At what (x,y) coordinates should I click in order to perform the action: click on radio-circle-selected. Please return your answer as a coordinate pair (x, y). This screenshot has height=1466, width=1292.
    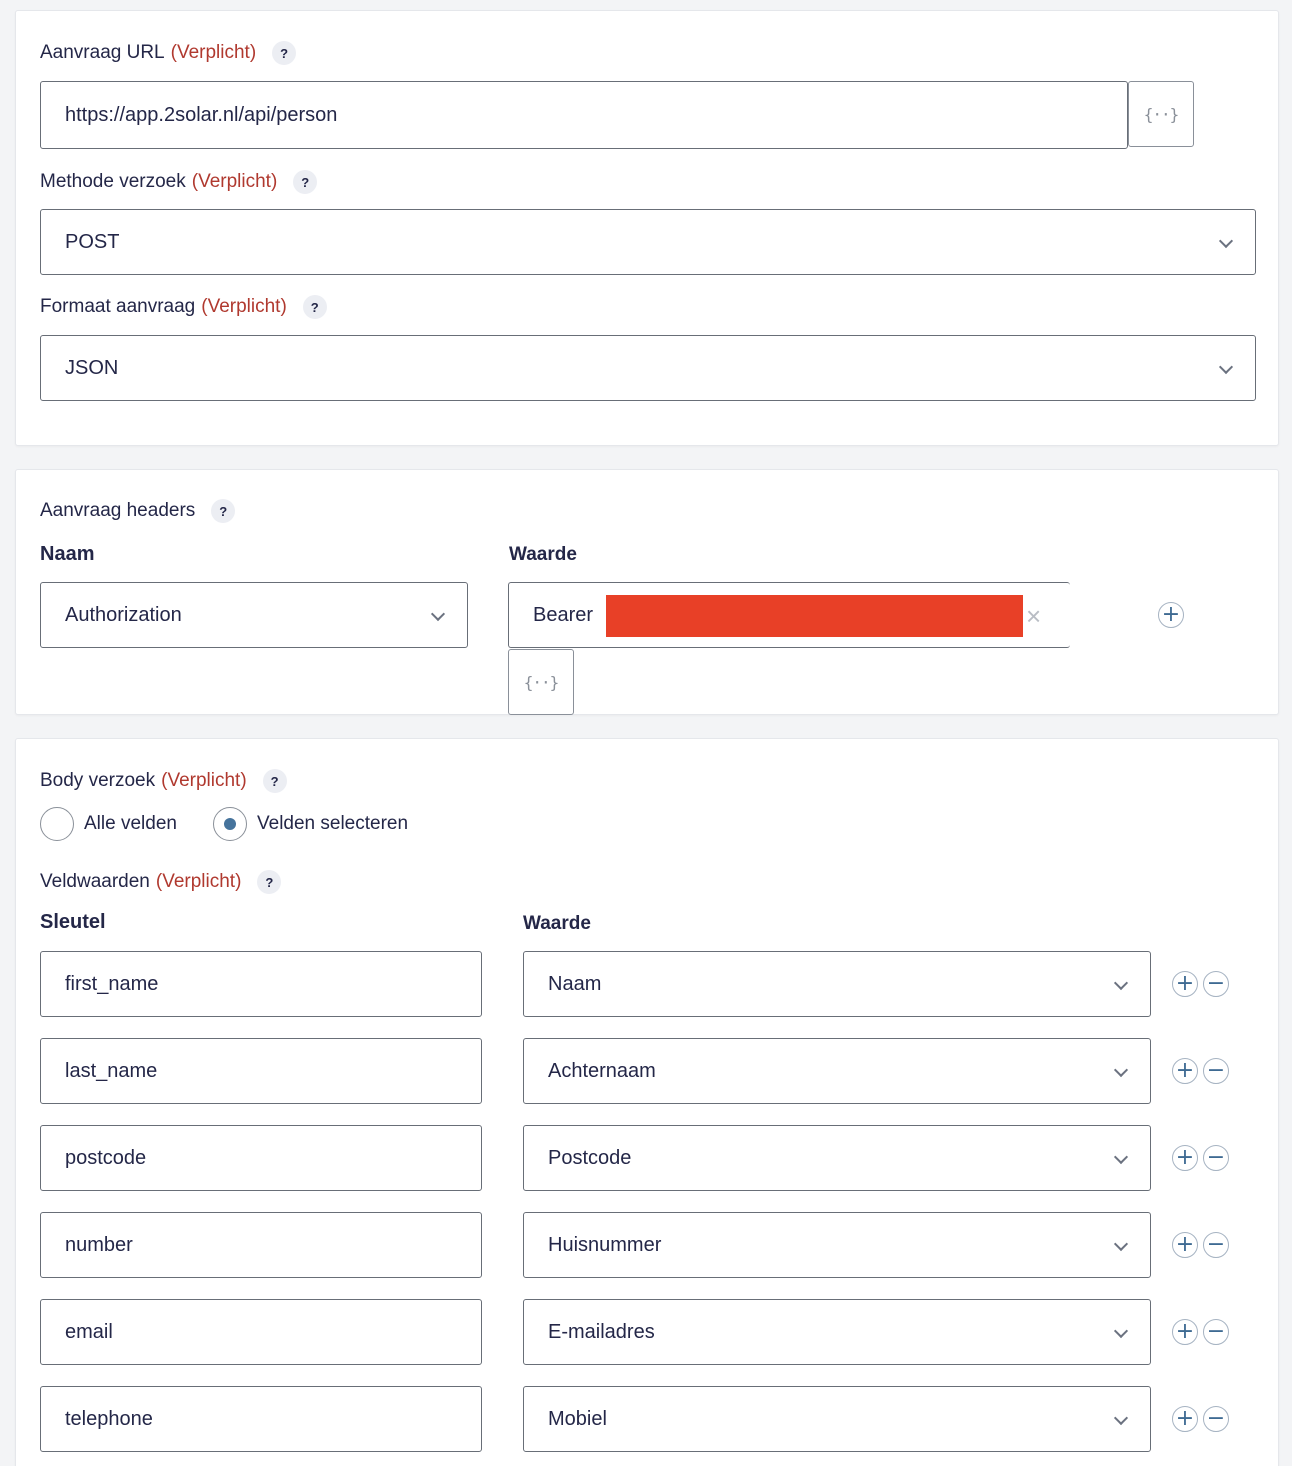
    Looking at the image, I should click on (230, 824).